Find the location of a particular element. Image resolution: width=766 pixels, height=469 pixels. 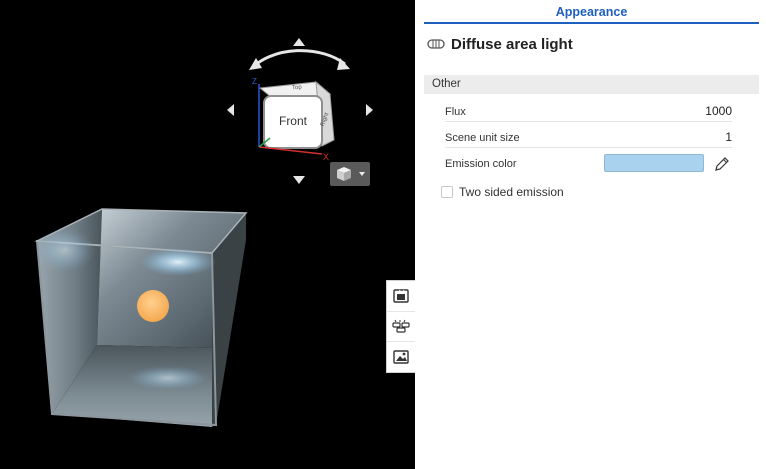

view-cube: Front Top Right X Z is located at coordinates (299, 105).